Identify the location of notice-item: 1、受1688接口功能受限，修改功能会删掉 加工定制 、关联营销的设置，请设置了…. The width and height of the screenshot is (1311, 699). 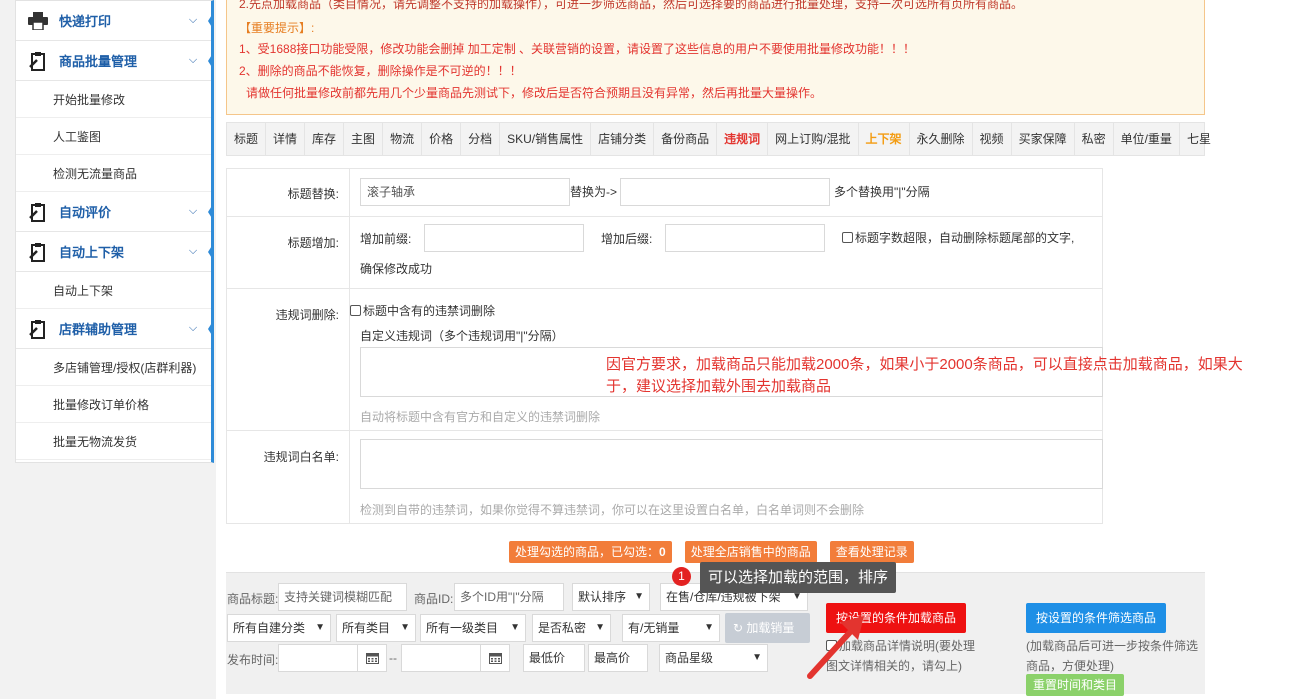
(577, 49).